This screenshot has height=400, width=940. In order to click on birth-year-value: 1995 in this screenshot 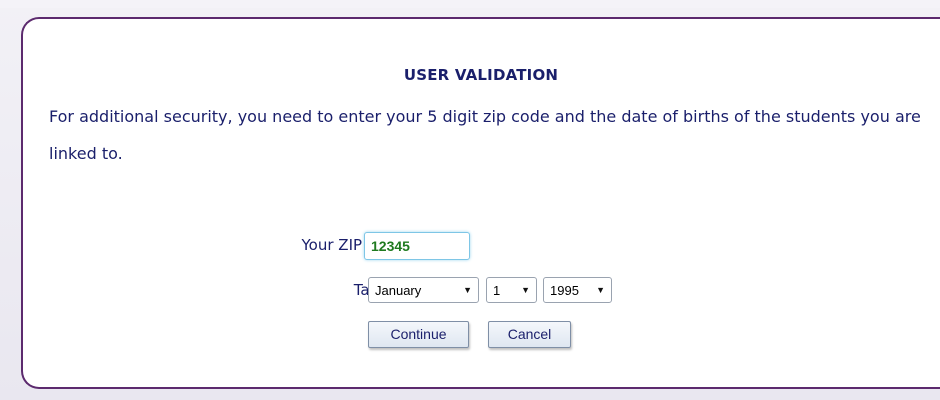, I will do `click(564, 290)`.